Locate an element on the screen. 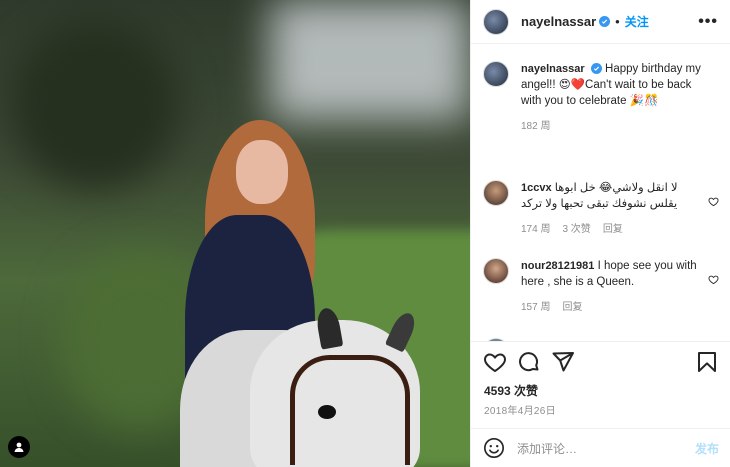  follow-button: 关注 is located at coordinates (637, 21).